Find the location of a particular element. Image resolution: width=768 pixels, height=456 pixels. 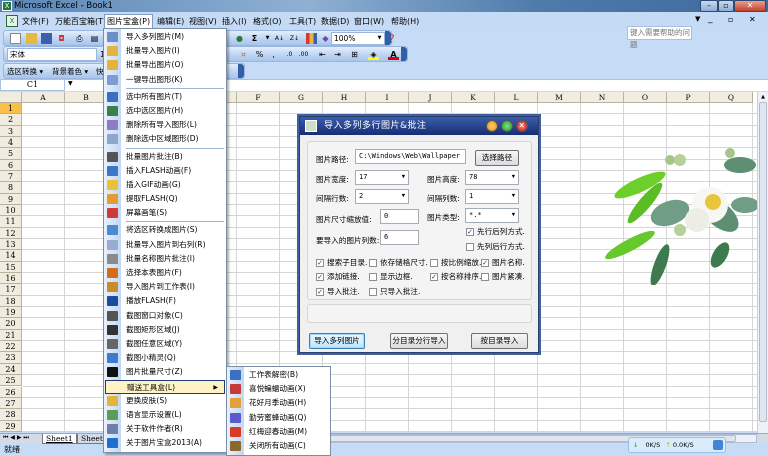

row-header: 13 is located at coordinates (11, 245).